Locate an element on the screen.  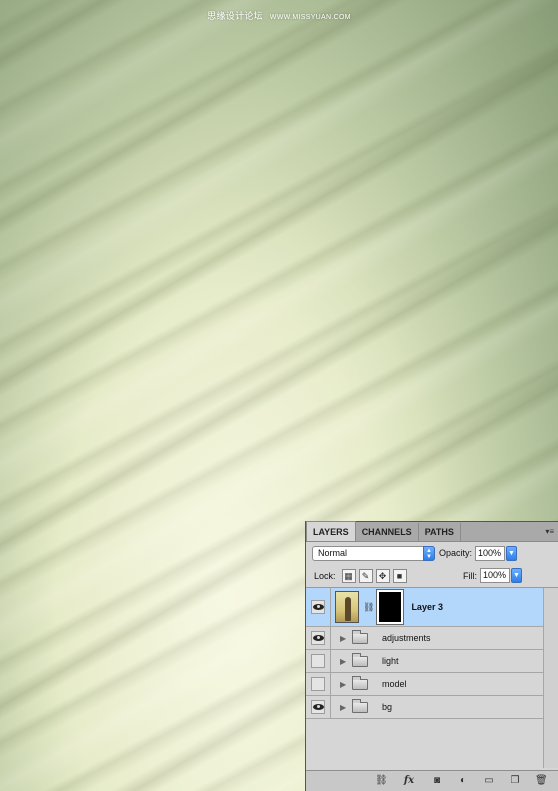
lock-all-icon: ■ is located at coordinates (399, 575).